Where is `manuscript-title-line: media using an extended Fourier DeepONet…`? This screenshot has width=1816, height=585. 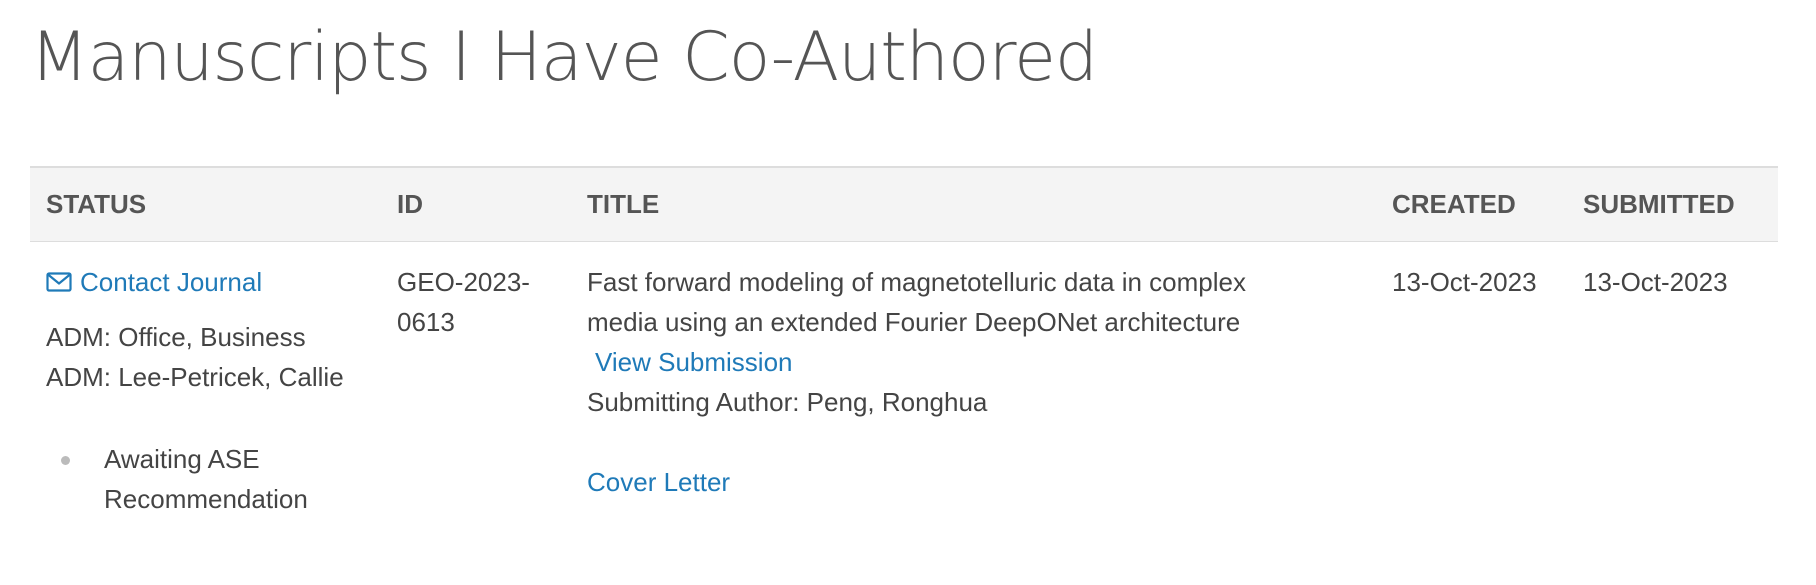
manuscript-title-line: media using an extended Fourier DeepONet… is located at coordinates (914, 322).